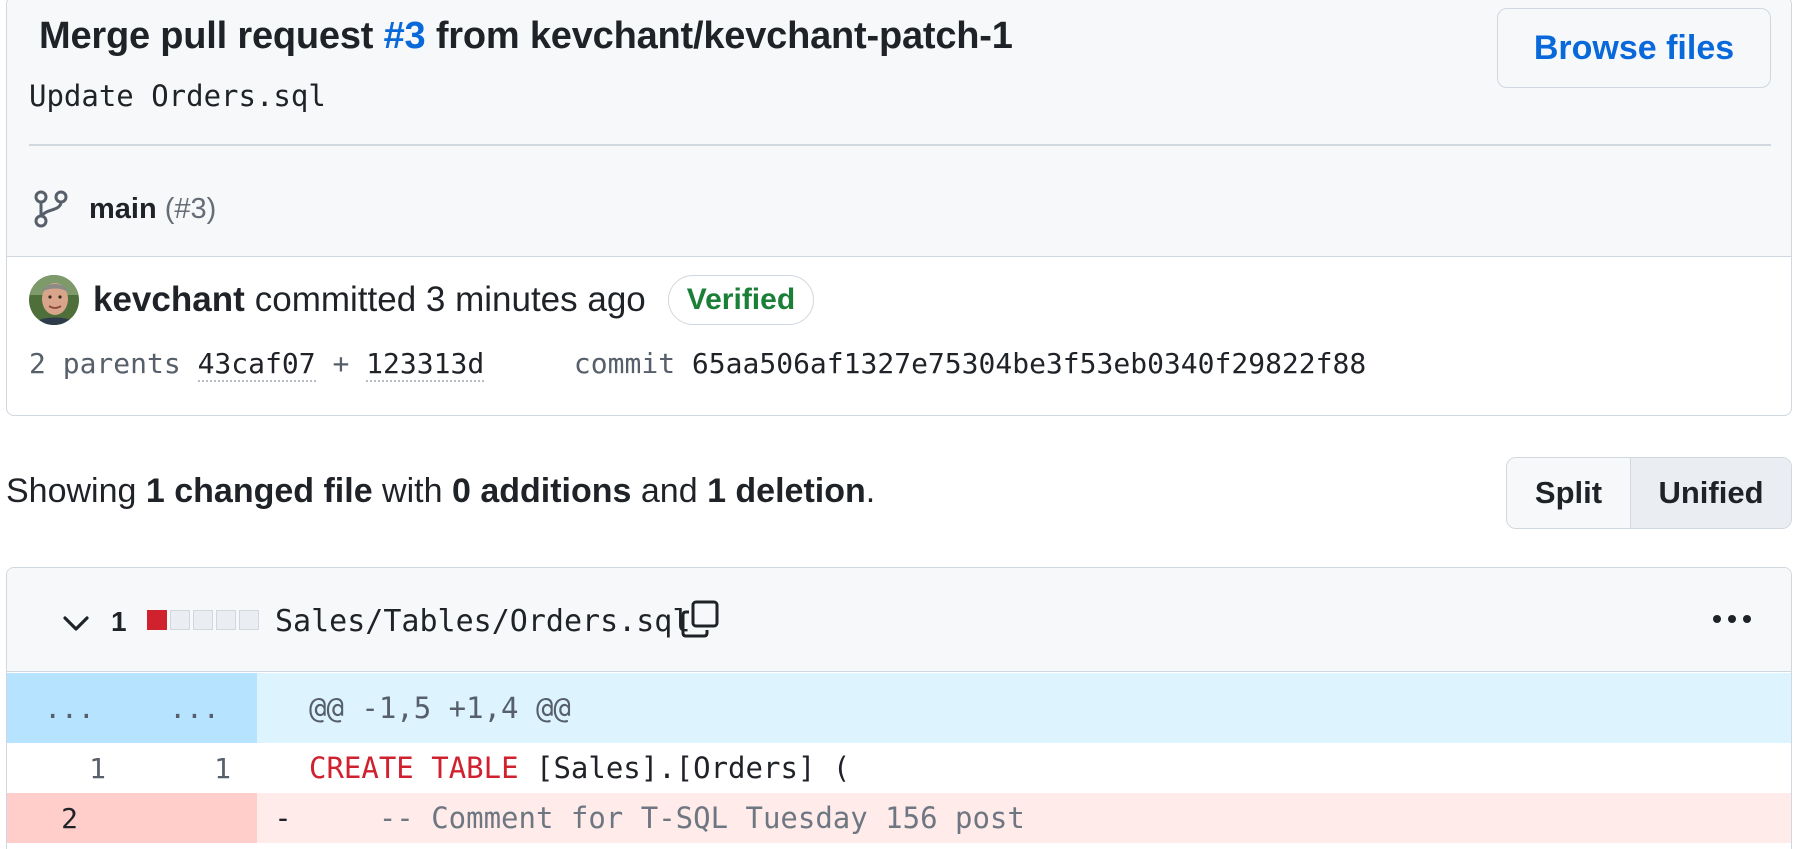 The image size is (1798, 849). What do you see at coordinates (1569, 493) in the screenshot?
I see `split-view-button: Split` at bounding box center [1569, 493].